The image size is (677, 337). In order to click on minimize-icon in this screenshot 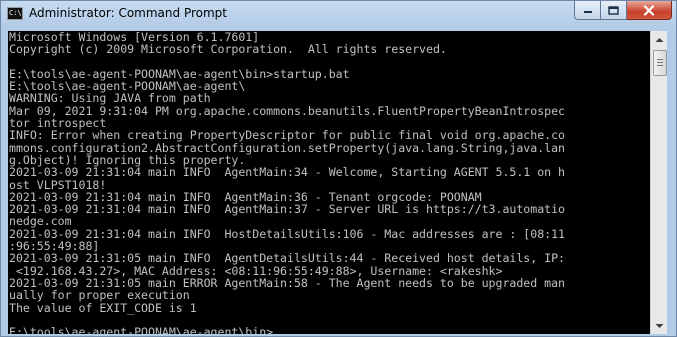, I will do `click(587, 12)`.